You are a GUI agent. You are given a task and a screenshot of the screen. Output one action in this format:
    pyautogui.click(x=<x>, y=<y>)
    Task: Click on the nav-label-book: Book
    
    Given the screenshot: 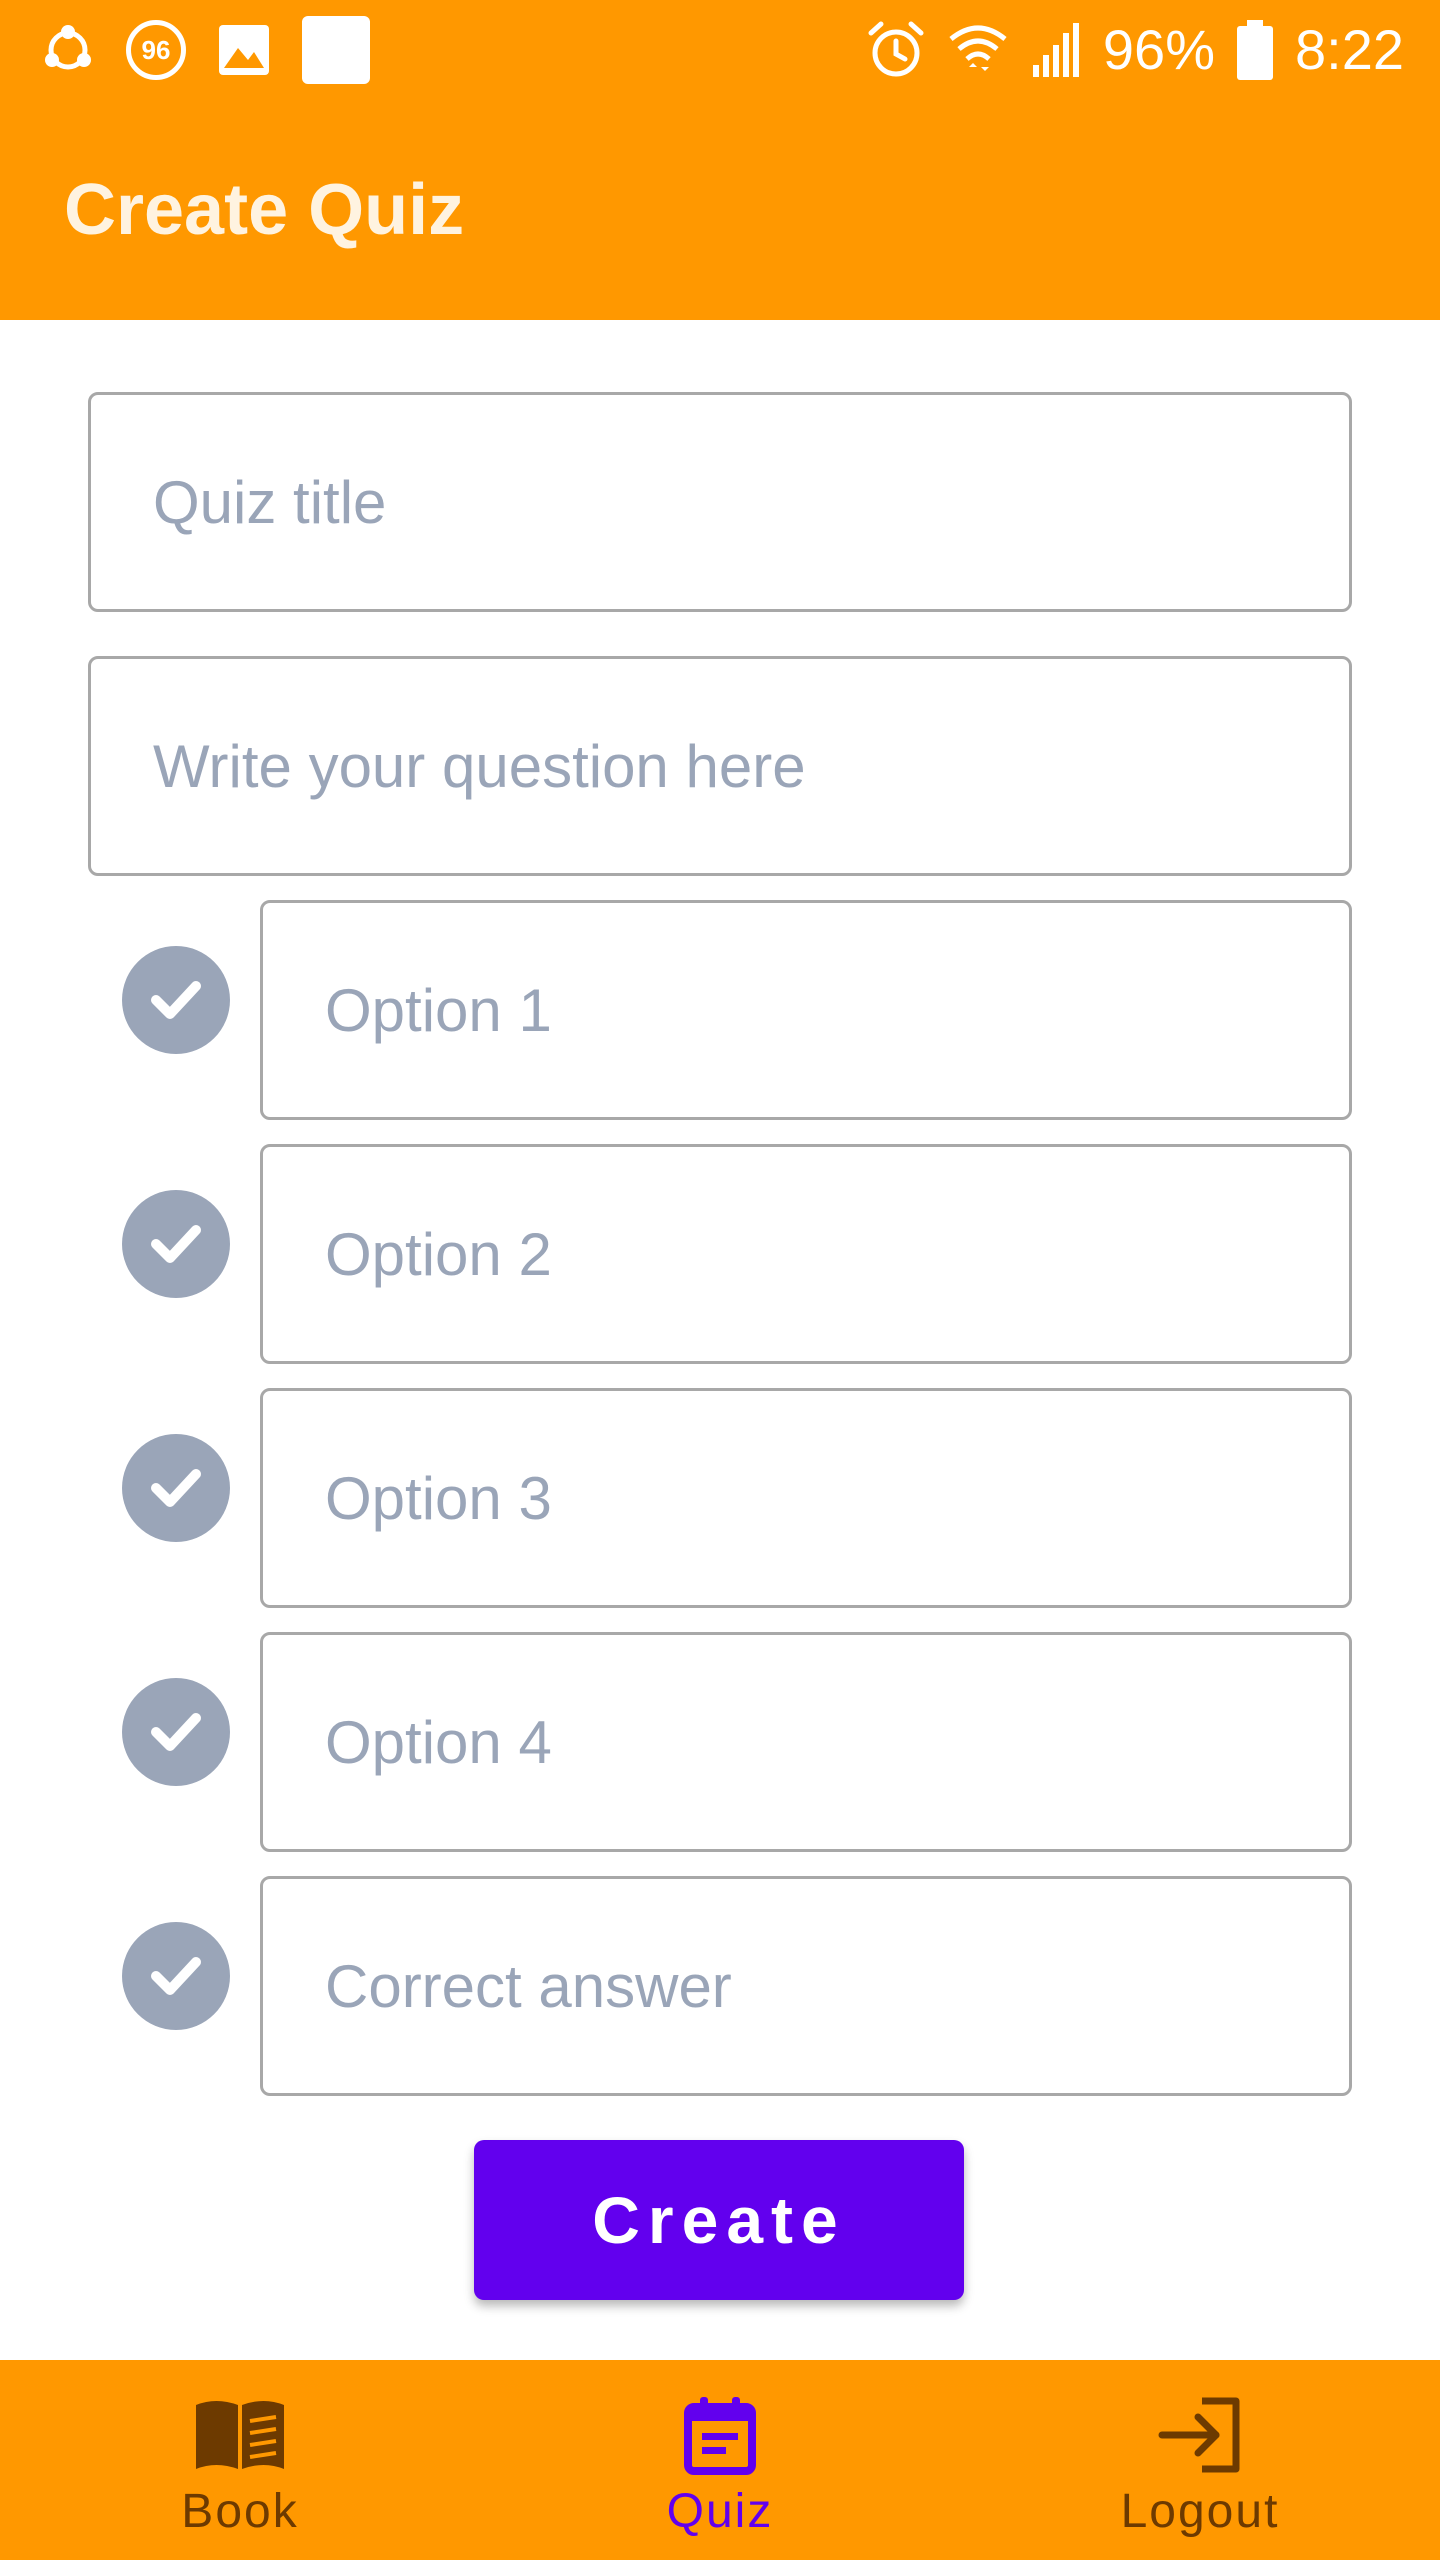 What is the action you would take?
    pyautogui.click(x=240, y=2511)
    